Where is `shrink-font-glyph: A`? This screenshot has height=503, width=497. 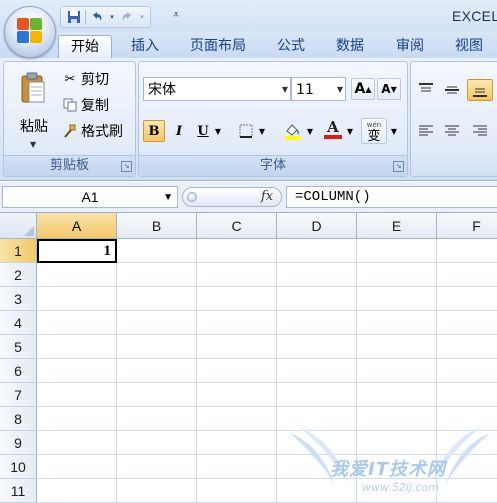
shrink-font-glyph: A is located at coordinates (386, 89).